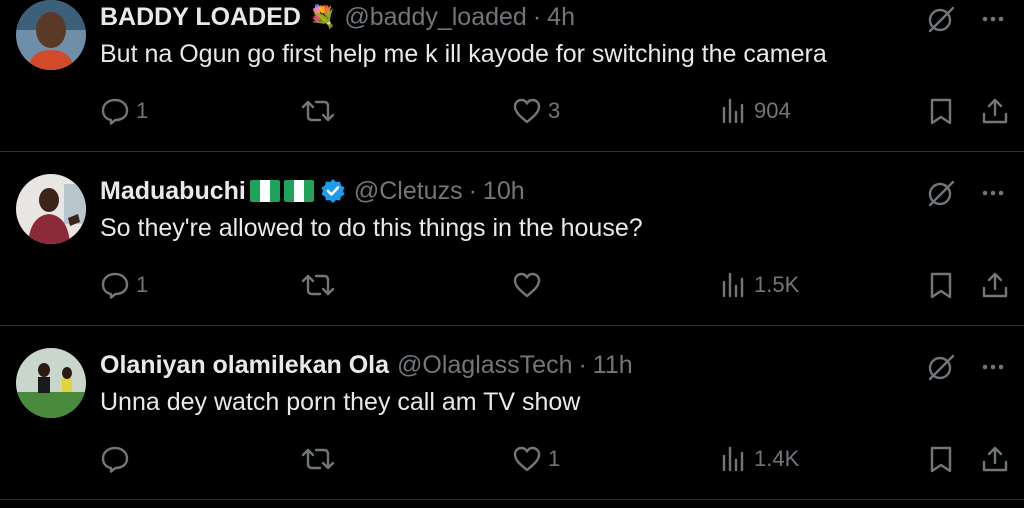  What do you see at coordinates (200, 17) in the screenshot?
I see `display-name: BADDY LOADED` at bounding box center [200, 17].